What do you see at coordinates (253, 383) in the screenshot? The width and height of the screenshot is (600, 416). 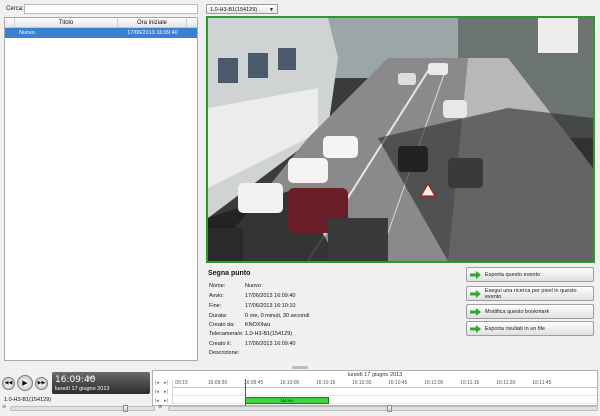 I see `tick-label: 16:09:45` at bounding box center [253, 383].